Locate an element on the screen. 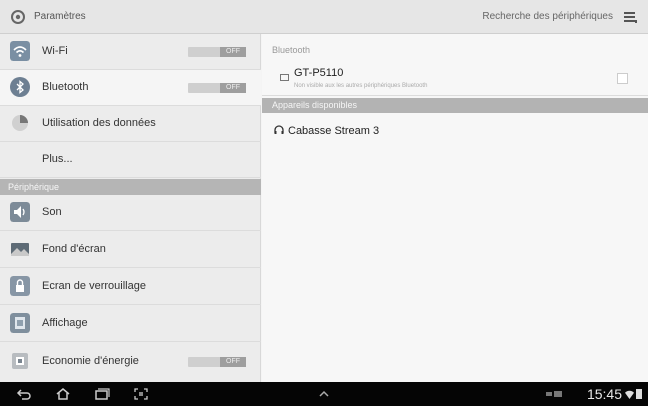  power-saving-toggle: OFF is located at coordinates (217, 362).